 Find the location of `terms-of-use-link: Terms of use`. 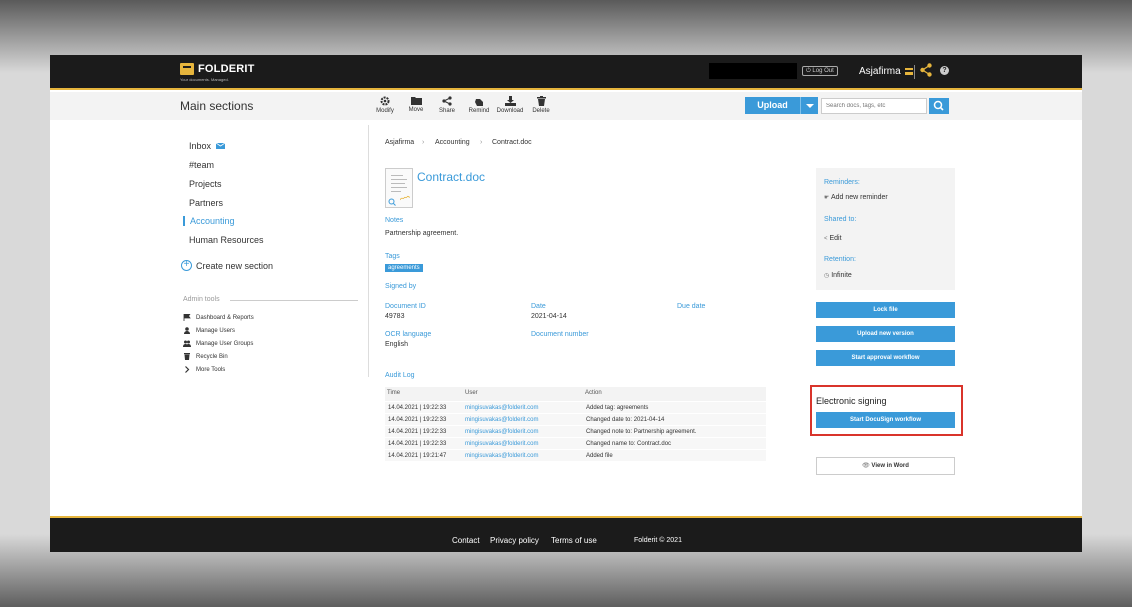

terms-of-use-link: Terms of use is located at coordinates (574, 540).